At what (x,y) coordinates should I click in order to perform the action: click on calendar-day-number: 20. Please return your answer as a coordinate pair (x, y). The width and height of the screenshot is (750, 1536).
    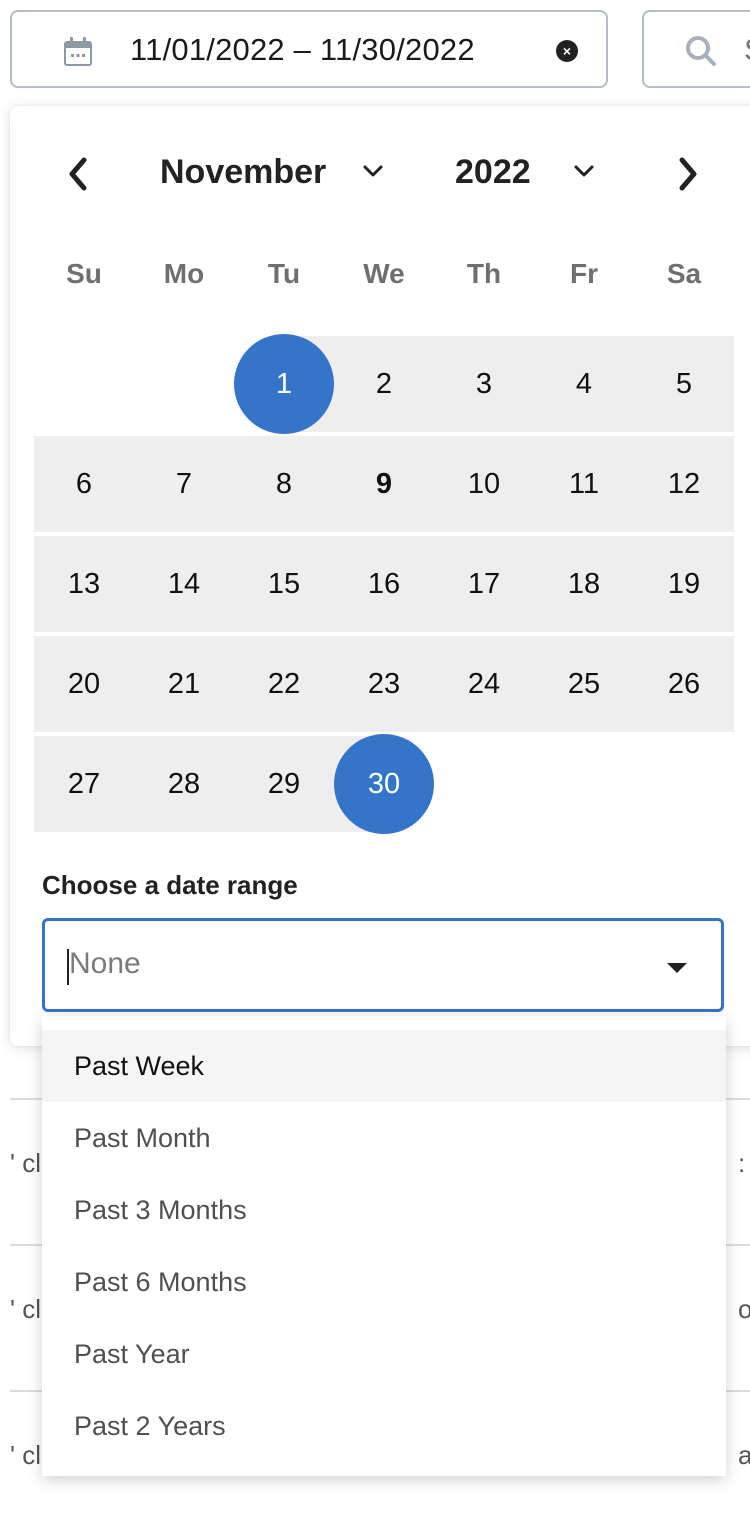
    Looking at the image, I should click on (84, 683).